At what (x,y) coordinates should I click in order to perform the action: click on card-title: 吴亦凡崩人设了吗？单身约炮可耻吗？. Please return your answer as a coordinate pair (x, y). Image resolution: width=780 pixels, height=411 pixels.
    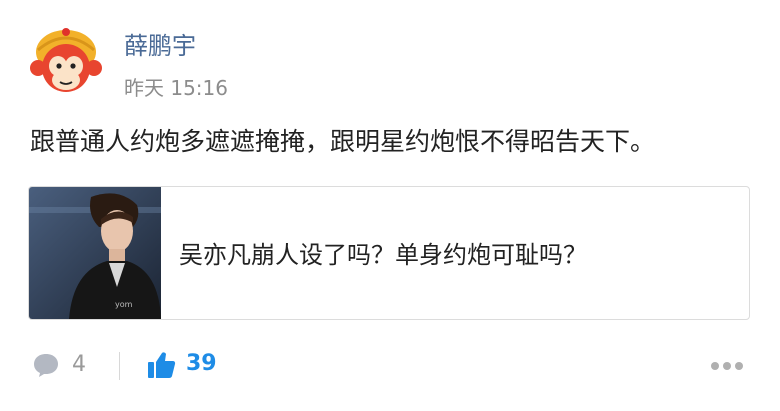
    Looking at the image, I should click on (383, 255).